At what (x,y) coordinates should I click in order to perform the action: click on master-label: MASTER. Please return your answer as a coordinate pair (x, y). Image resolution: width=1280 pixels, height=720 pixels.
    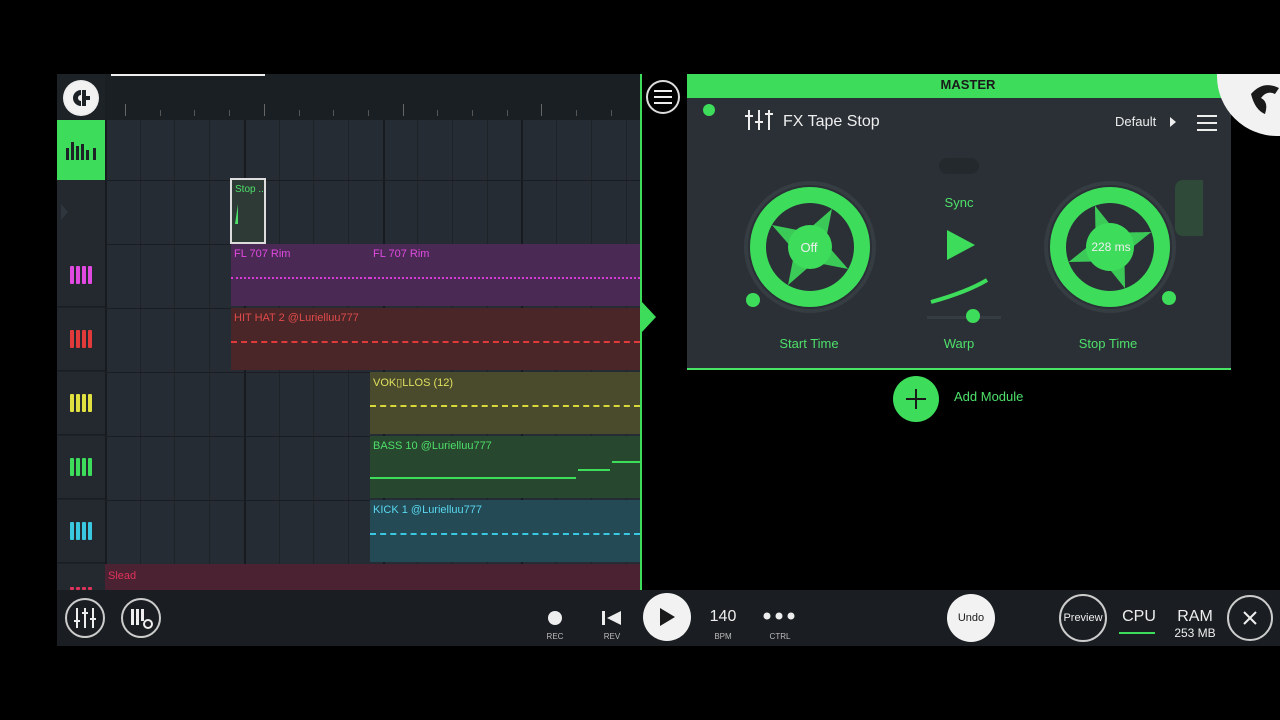
    Looking at the image, I should click on (968, 84).